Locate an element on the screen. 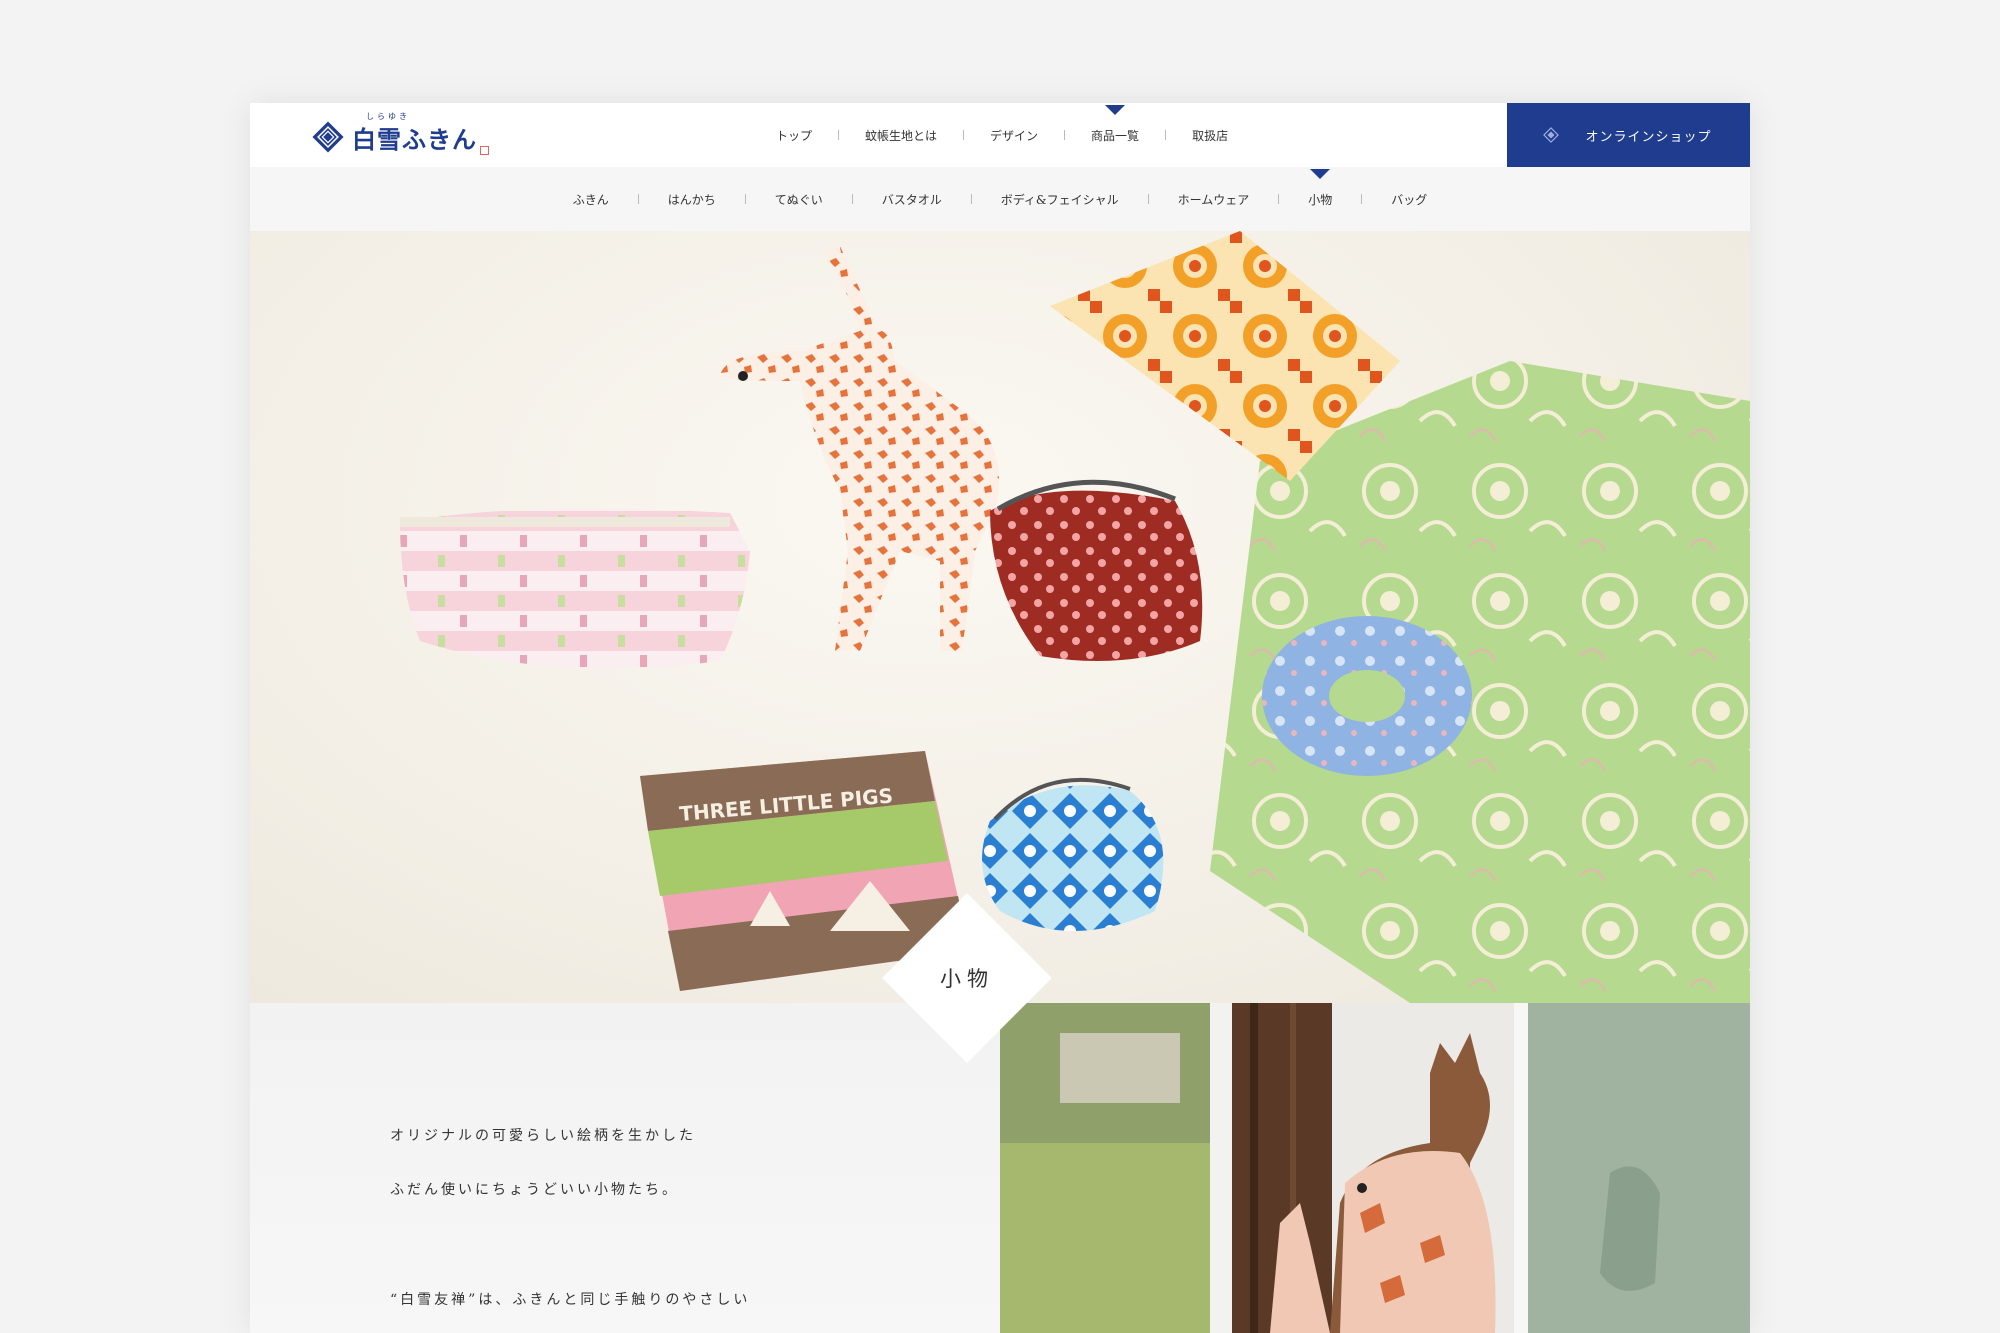 Image resolution: width=2000 pixels, height=1333 pixels. category-label: はんかち is located at coordinates (691, 199).